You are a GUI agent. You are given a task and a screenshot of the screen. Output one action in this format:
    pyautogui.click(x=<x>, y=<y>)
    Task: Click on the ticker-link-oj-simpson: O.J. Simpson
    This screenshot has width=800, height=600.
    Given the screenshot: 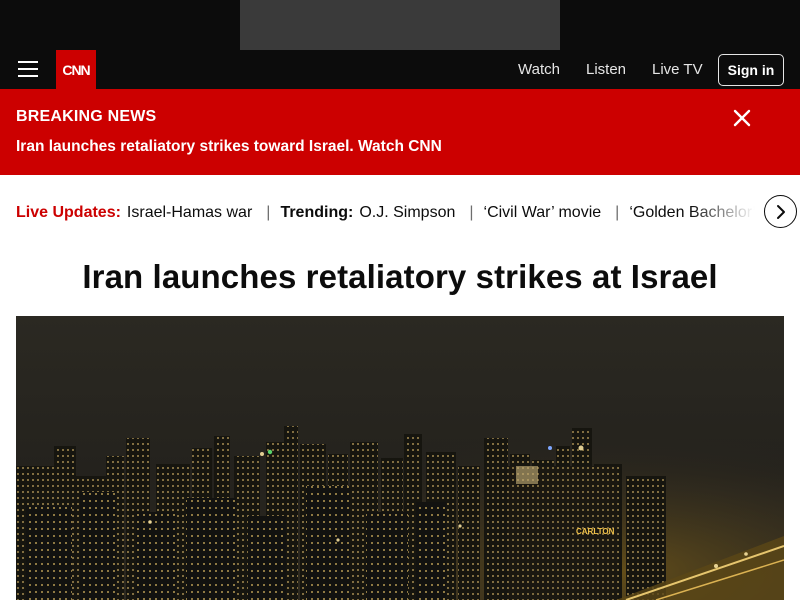 What is the action you would take?
    pyautogui.click(x=407, y=213)
    